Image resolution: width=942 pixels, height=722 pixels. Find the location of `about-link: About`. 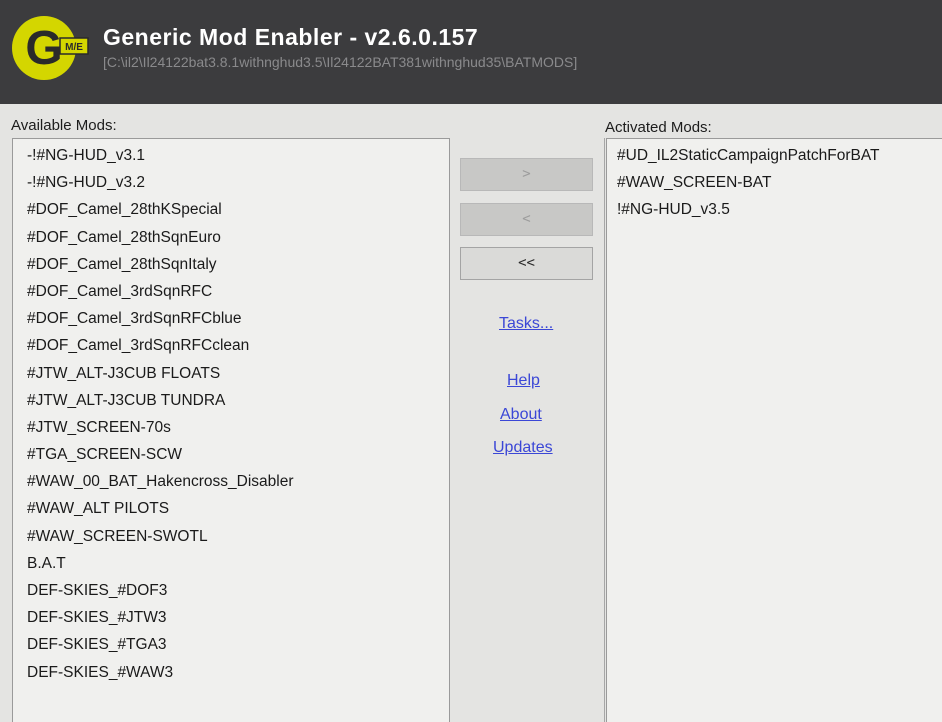

about-link: About is located at coordinates (521, 415).